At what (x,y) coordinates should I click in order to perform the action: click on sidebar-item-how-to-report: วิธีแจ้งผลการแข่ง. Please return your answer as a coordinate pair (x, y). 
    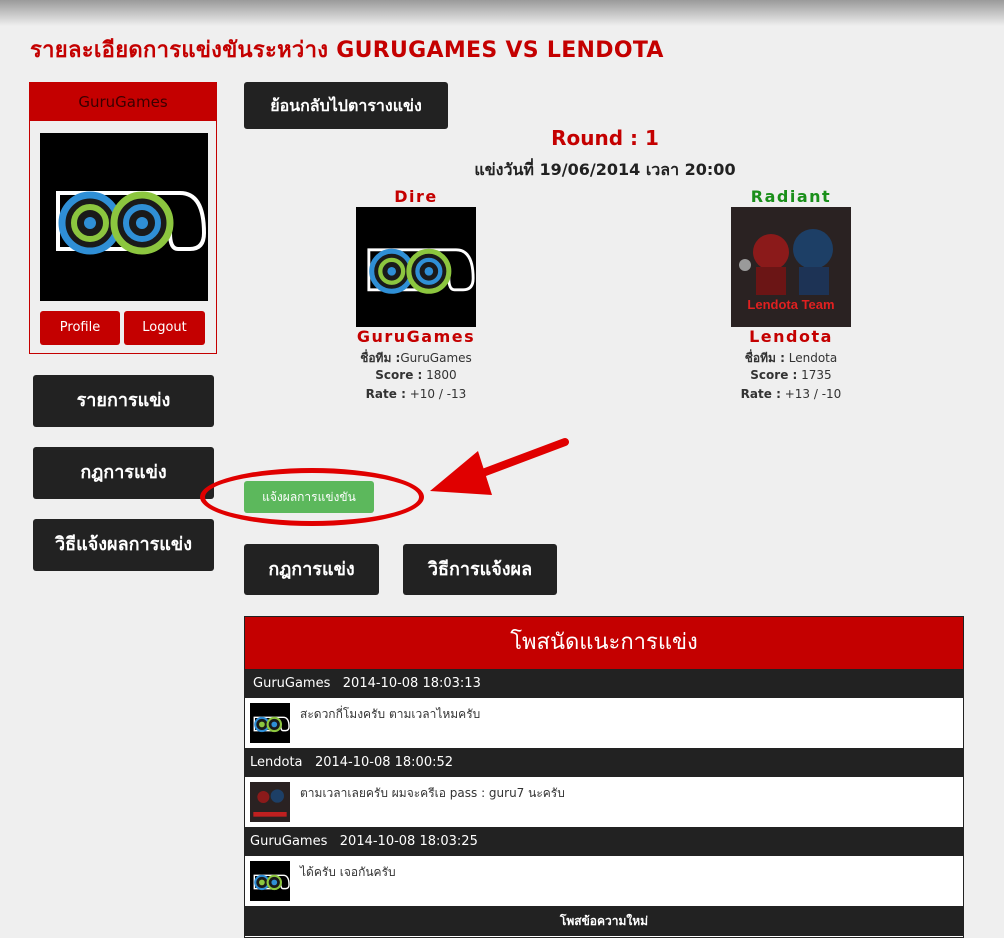
    Looking at the image, I should click on (123, 545).